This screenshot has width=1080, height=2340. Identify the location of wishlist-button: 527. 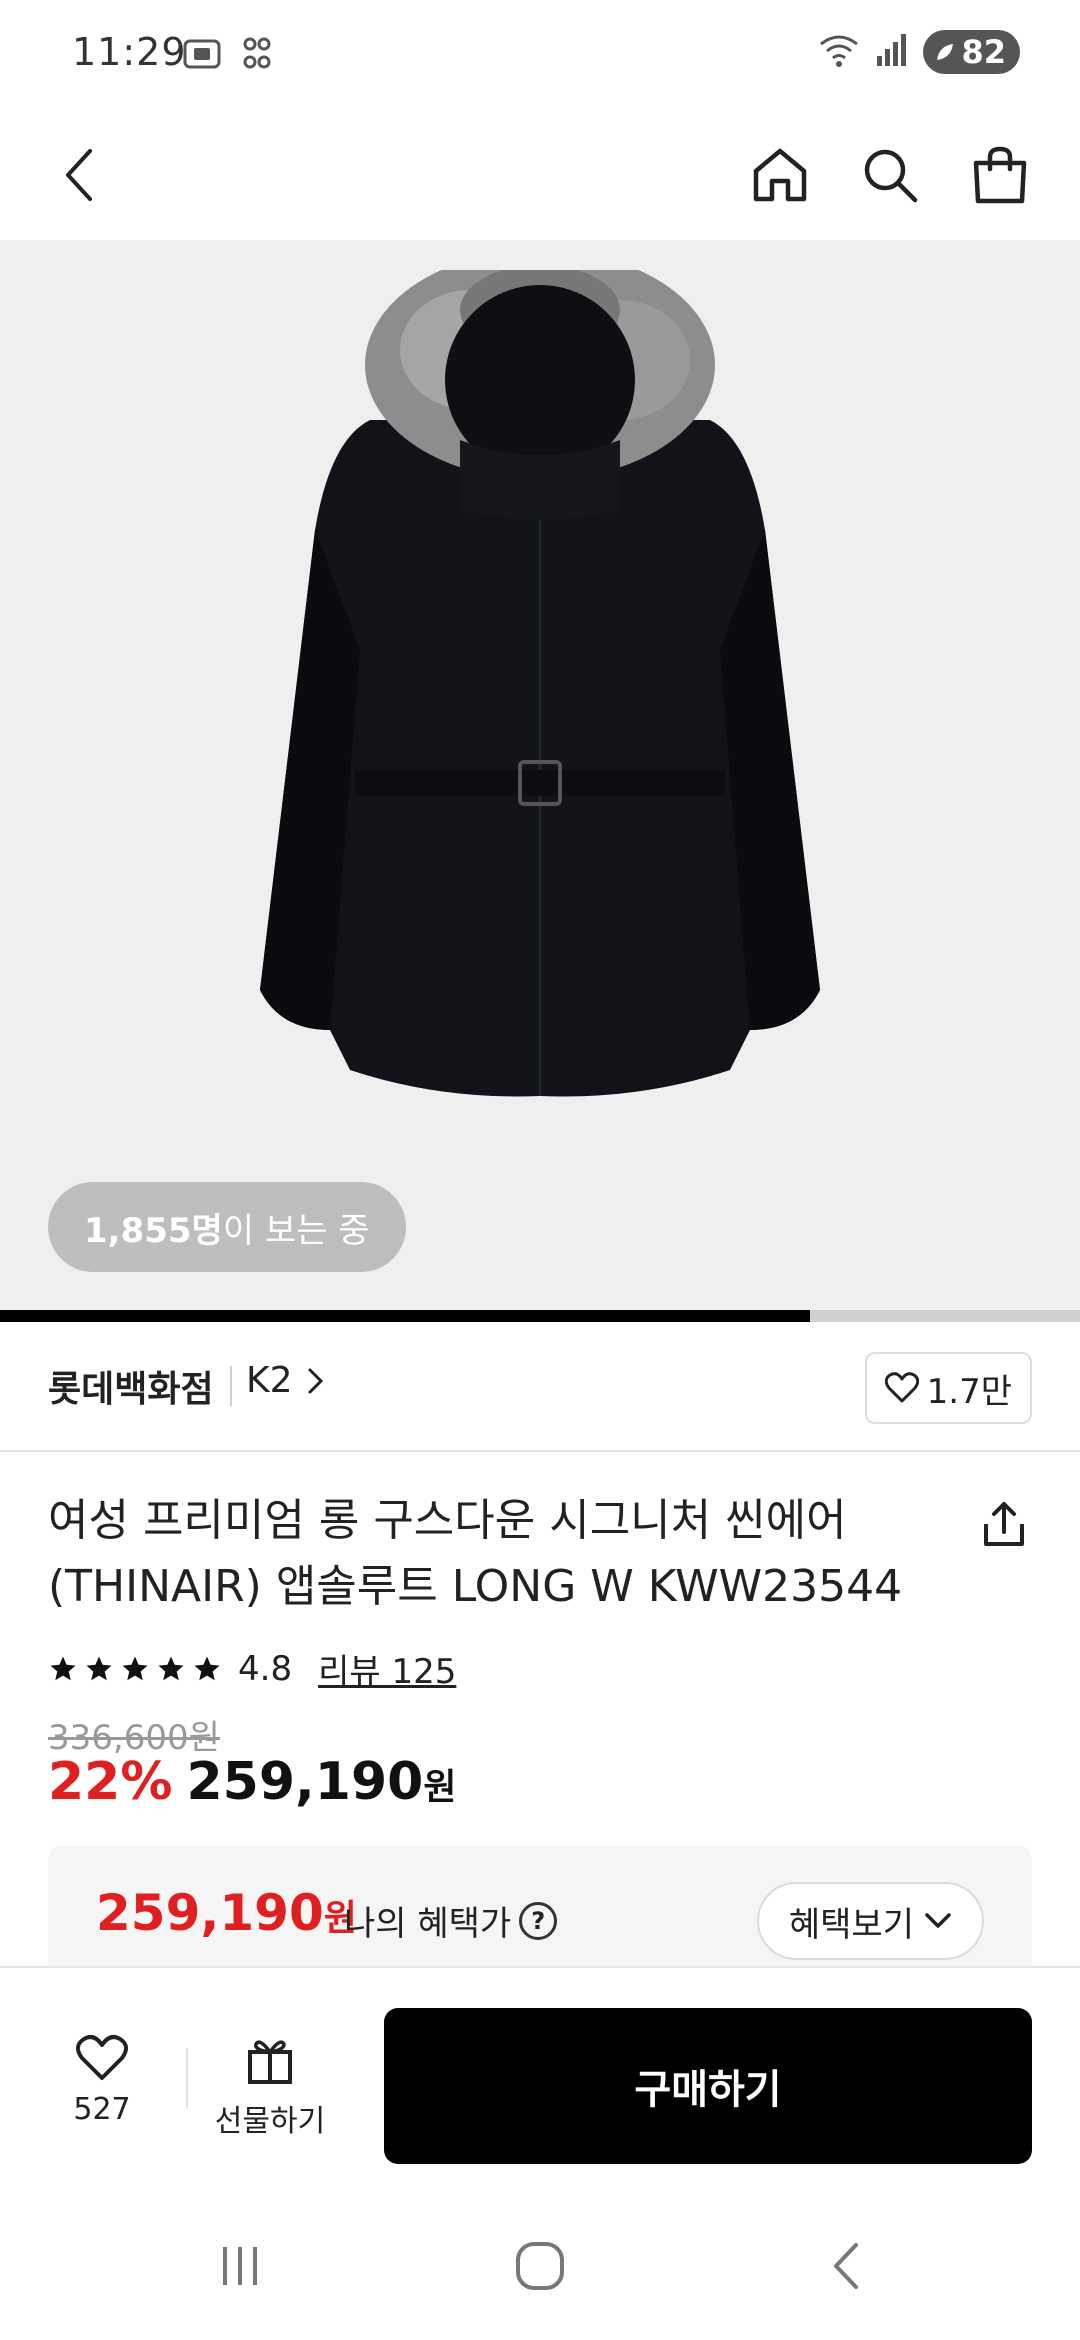
(102, 2080).